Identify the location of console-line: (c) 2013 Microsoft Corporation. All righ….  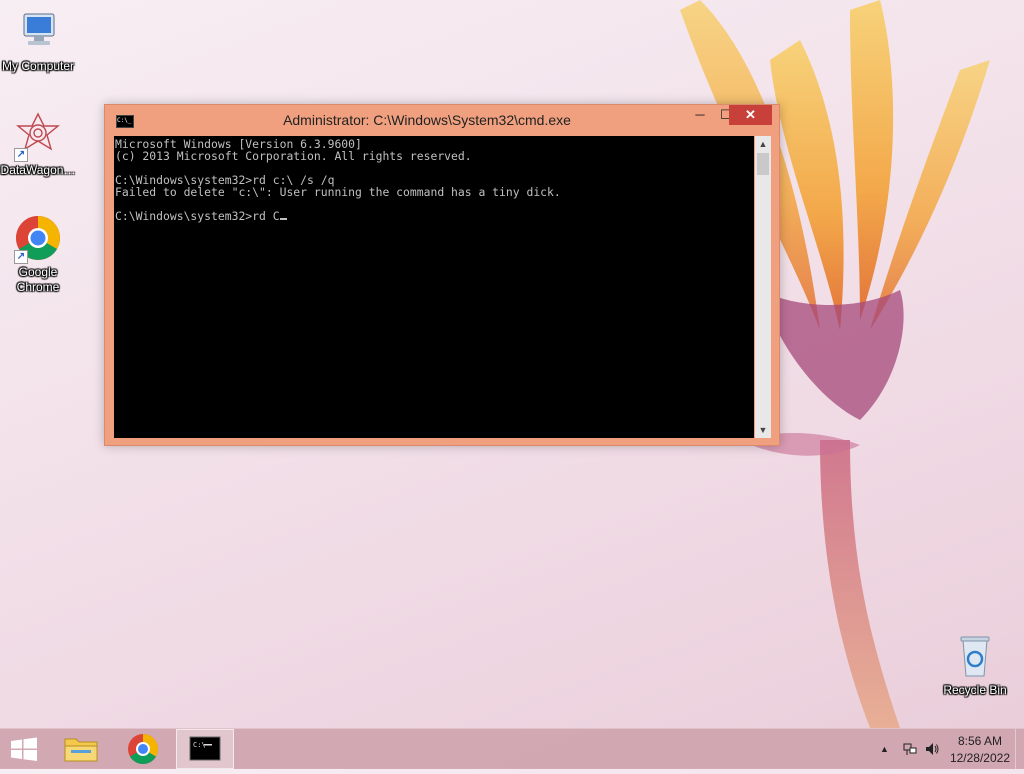
(293, 156).